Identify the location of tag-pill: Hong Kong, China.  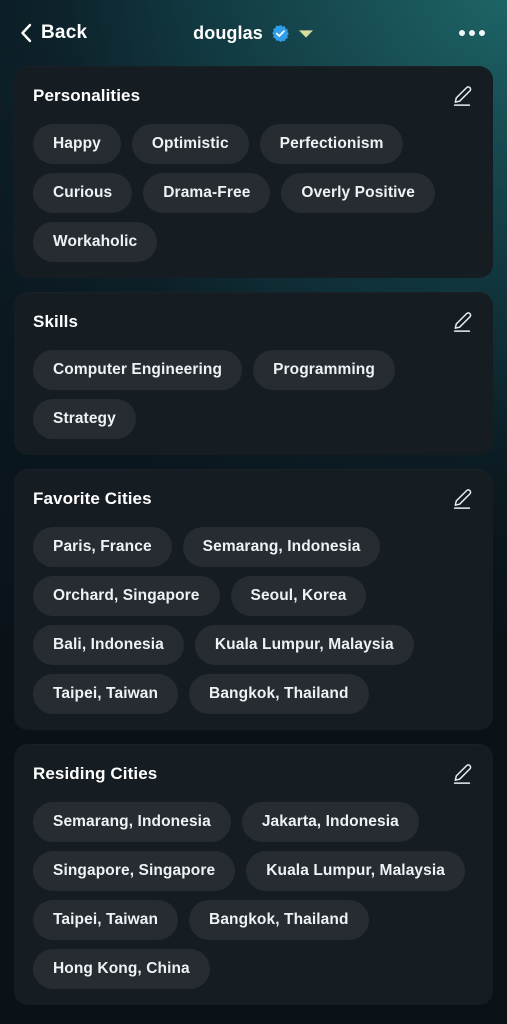
(121, 969).